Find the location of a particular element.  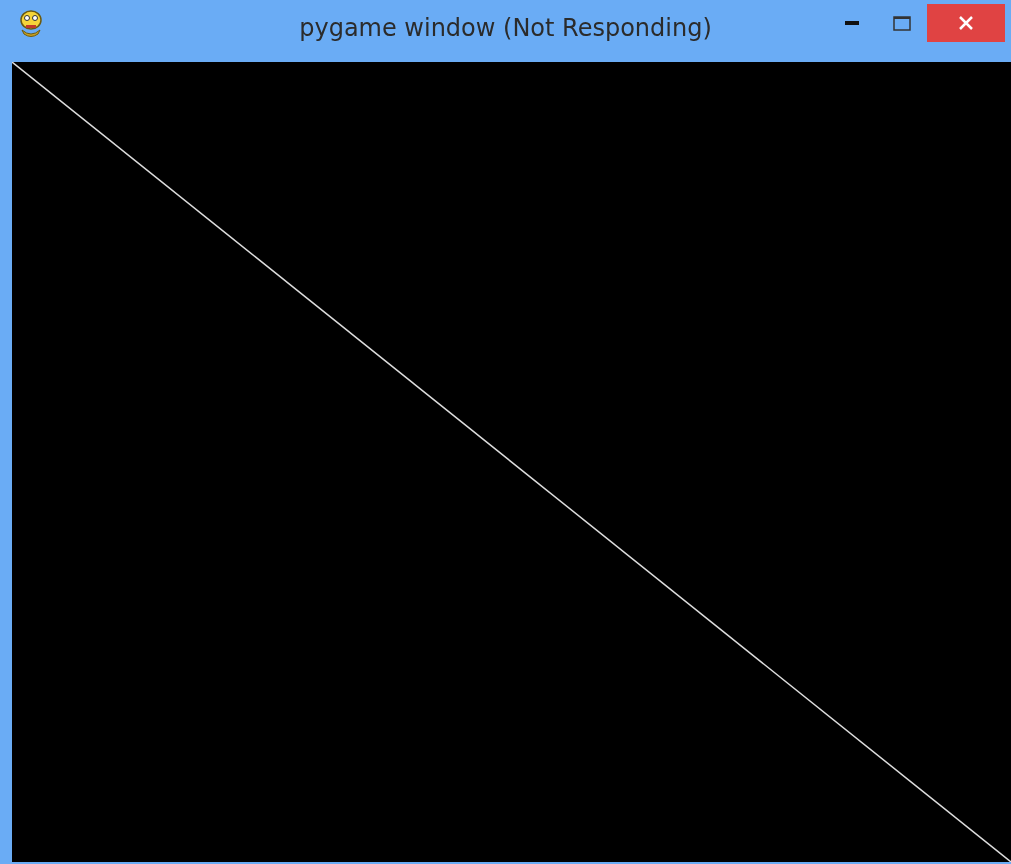

maximize-icon is located at coordinates (902, 23).